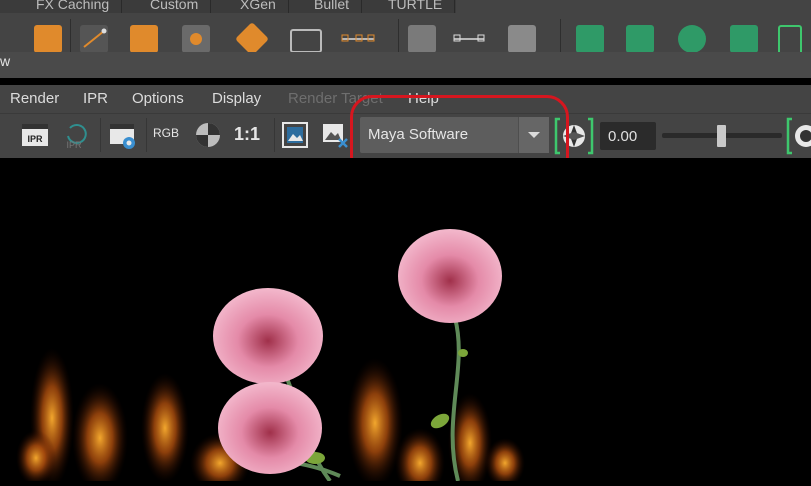 The width and height of the screenshot is (811, 486). Describe the element at coordinates (144, 39) in the screenshot. I see `shelf-tool-3-icon` at that location.